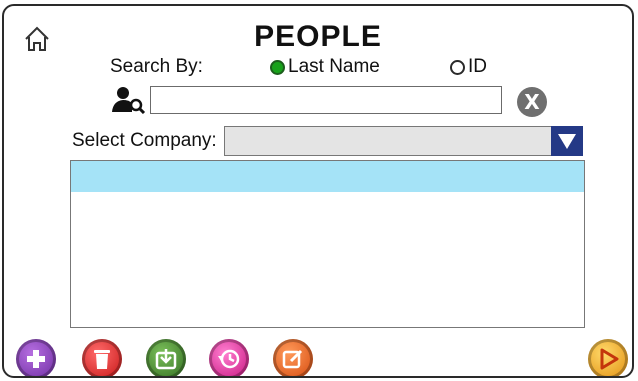  Describe the element at coordinates (327, 176) in the screenshot. I see `list-item` at that location.